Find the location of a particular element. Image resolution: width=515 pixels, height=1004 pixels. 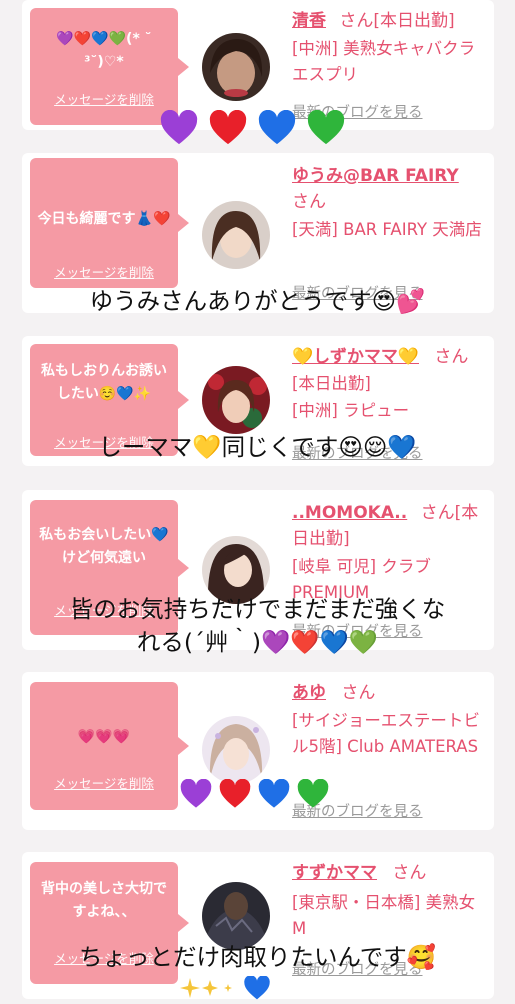

message-text: 背中の美しさ大切ですよね、、 is located at coordinates (104, 900).